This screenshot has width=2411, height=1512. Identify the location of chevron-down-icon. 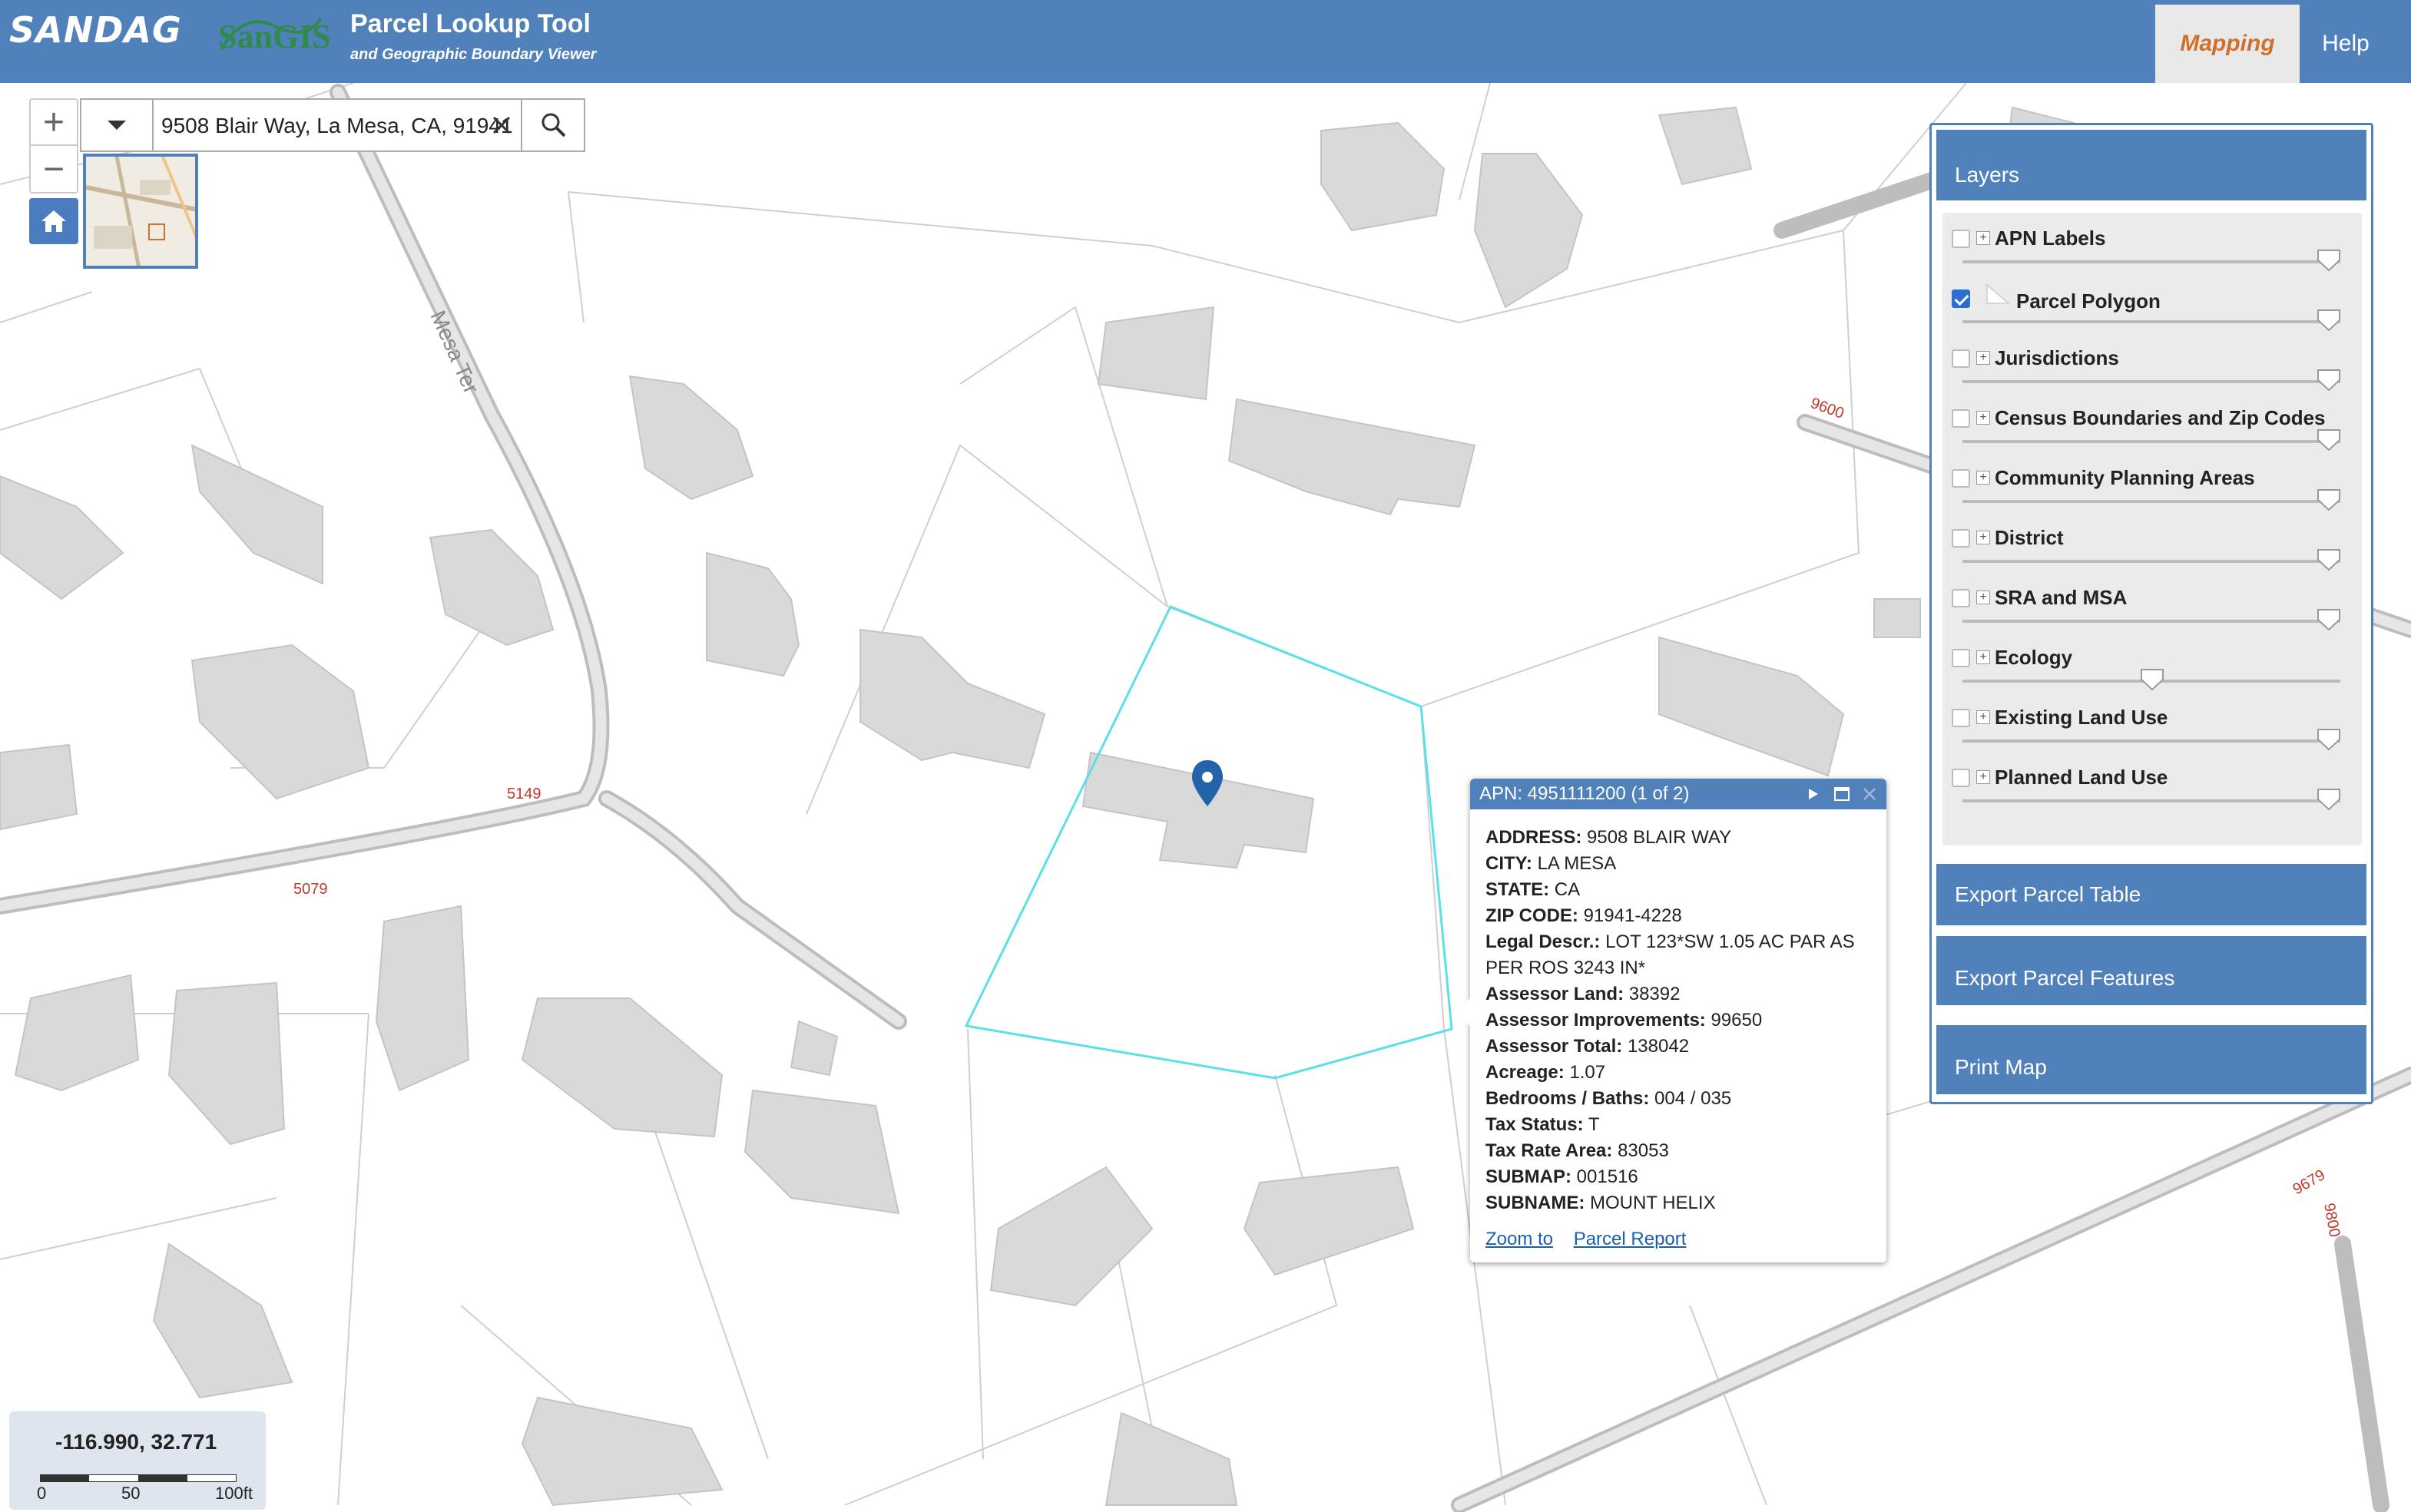
(117, 125).